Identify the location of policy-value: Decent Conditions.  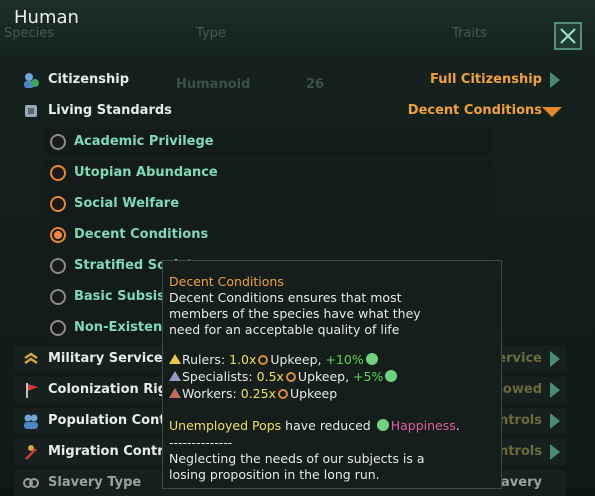
(474, 110).